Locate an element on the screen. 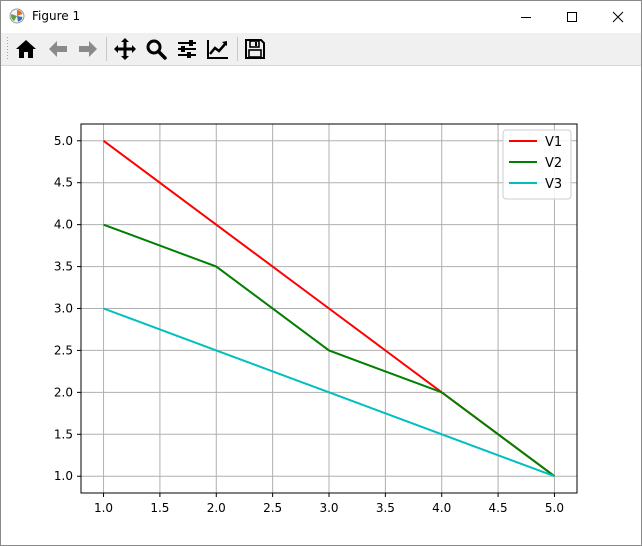  y-tick-label: 2.0 is located at coordinates (63, 392).